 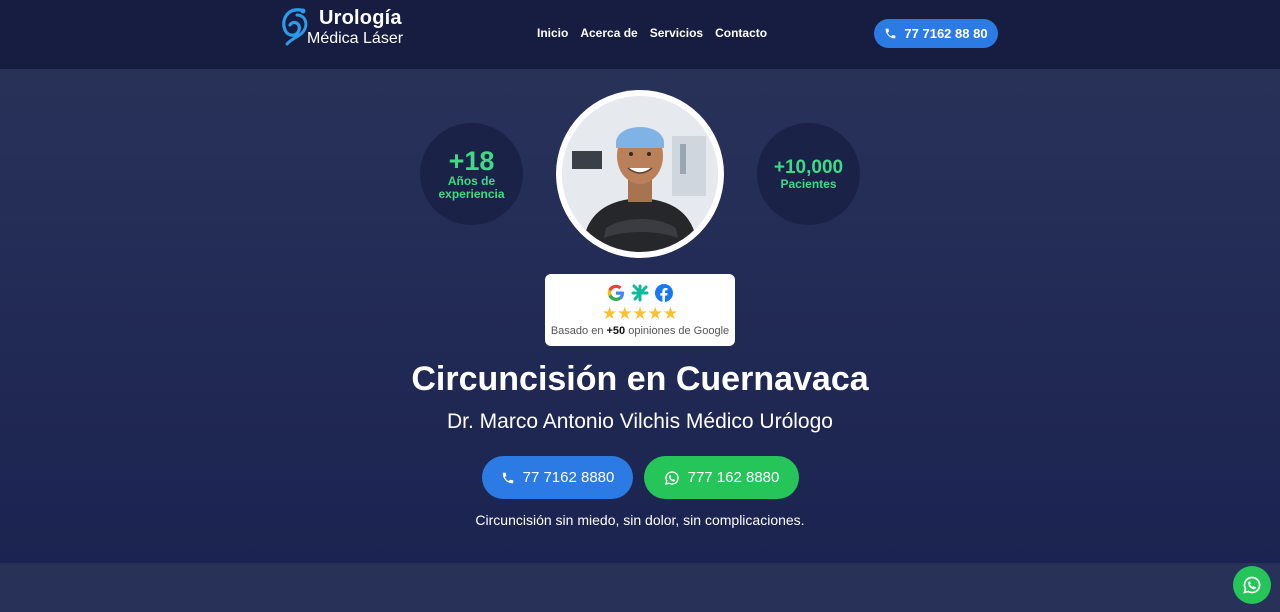 I want to click on nav-acerca-de: Acerca de, so click(x=608, y=33).